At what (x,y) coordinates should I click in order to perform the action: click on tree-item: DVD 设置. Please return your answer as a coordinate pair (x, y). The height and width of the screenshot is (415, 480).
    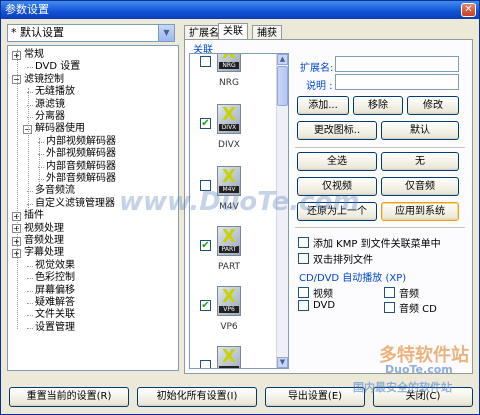
    Looking at the image, I should click on (53, 67).